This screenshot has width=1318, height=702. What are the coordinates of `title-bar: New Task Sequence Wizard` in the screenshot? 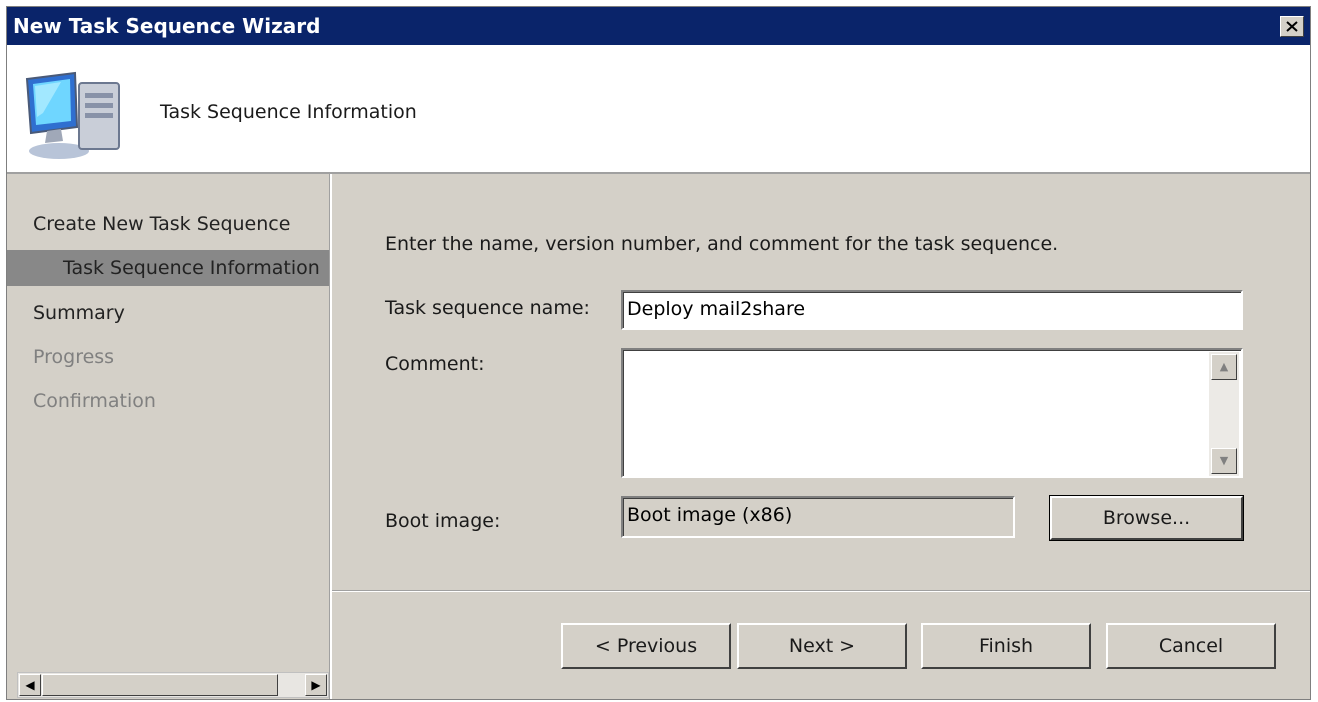 It's located at (658, 26).